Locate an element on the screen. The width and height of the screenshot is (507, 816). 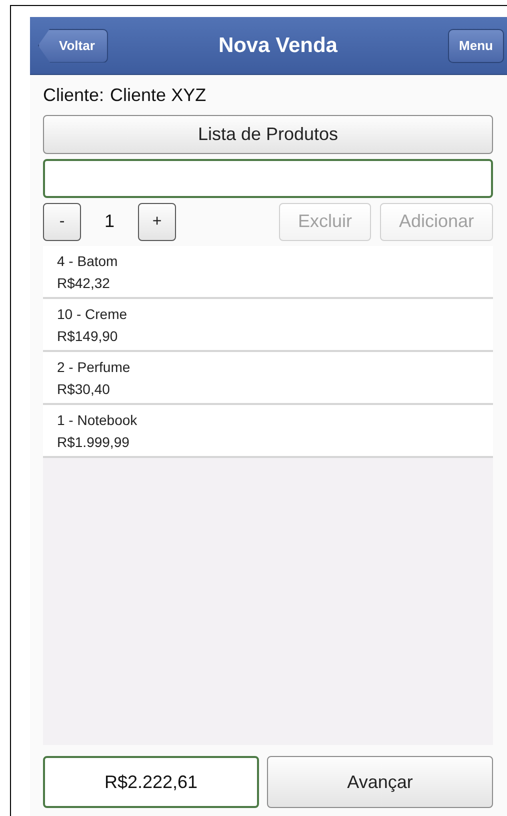
quantity-value: 1 is located at coordinates (109, 221).